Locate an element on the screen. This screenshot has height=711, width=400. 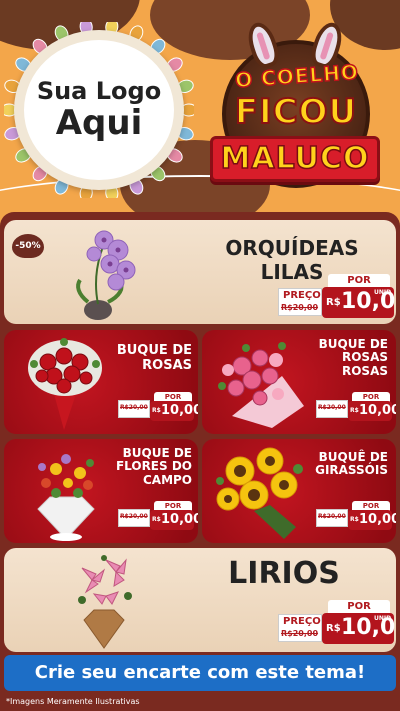
product-card-lirios: LIRIOS PREÇO R$20,00 POR R$ 10,00 UNID is located at coordinates (200, 600).